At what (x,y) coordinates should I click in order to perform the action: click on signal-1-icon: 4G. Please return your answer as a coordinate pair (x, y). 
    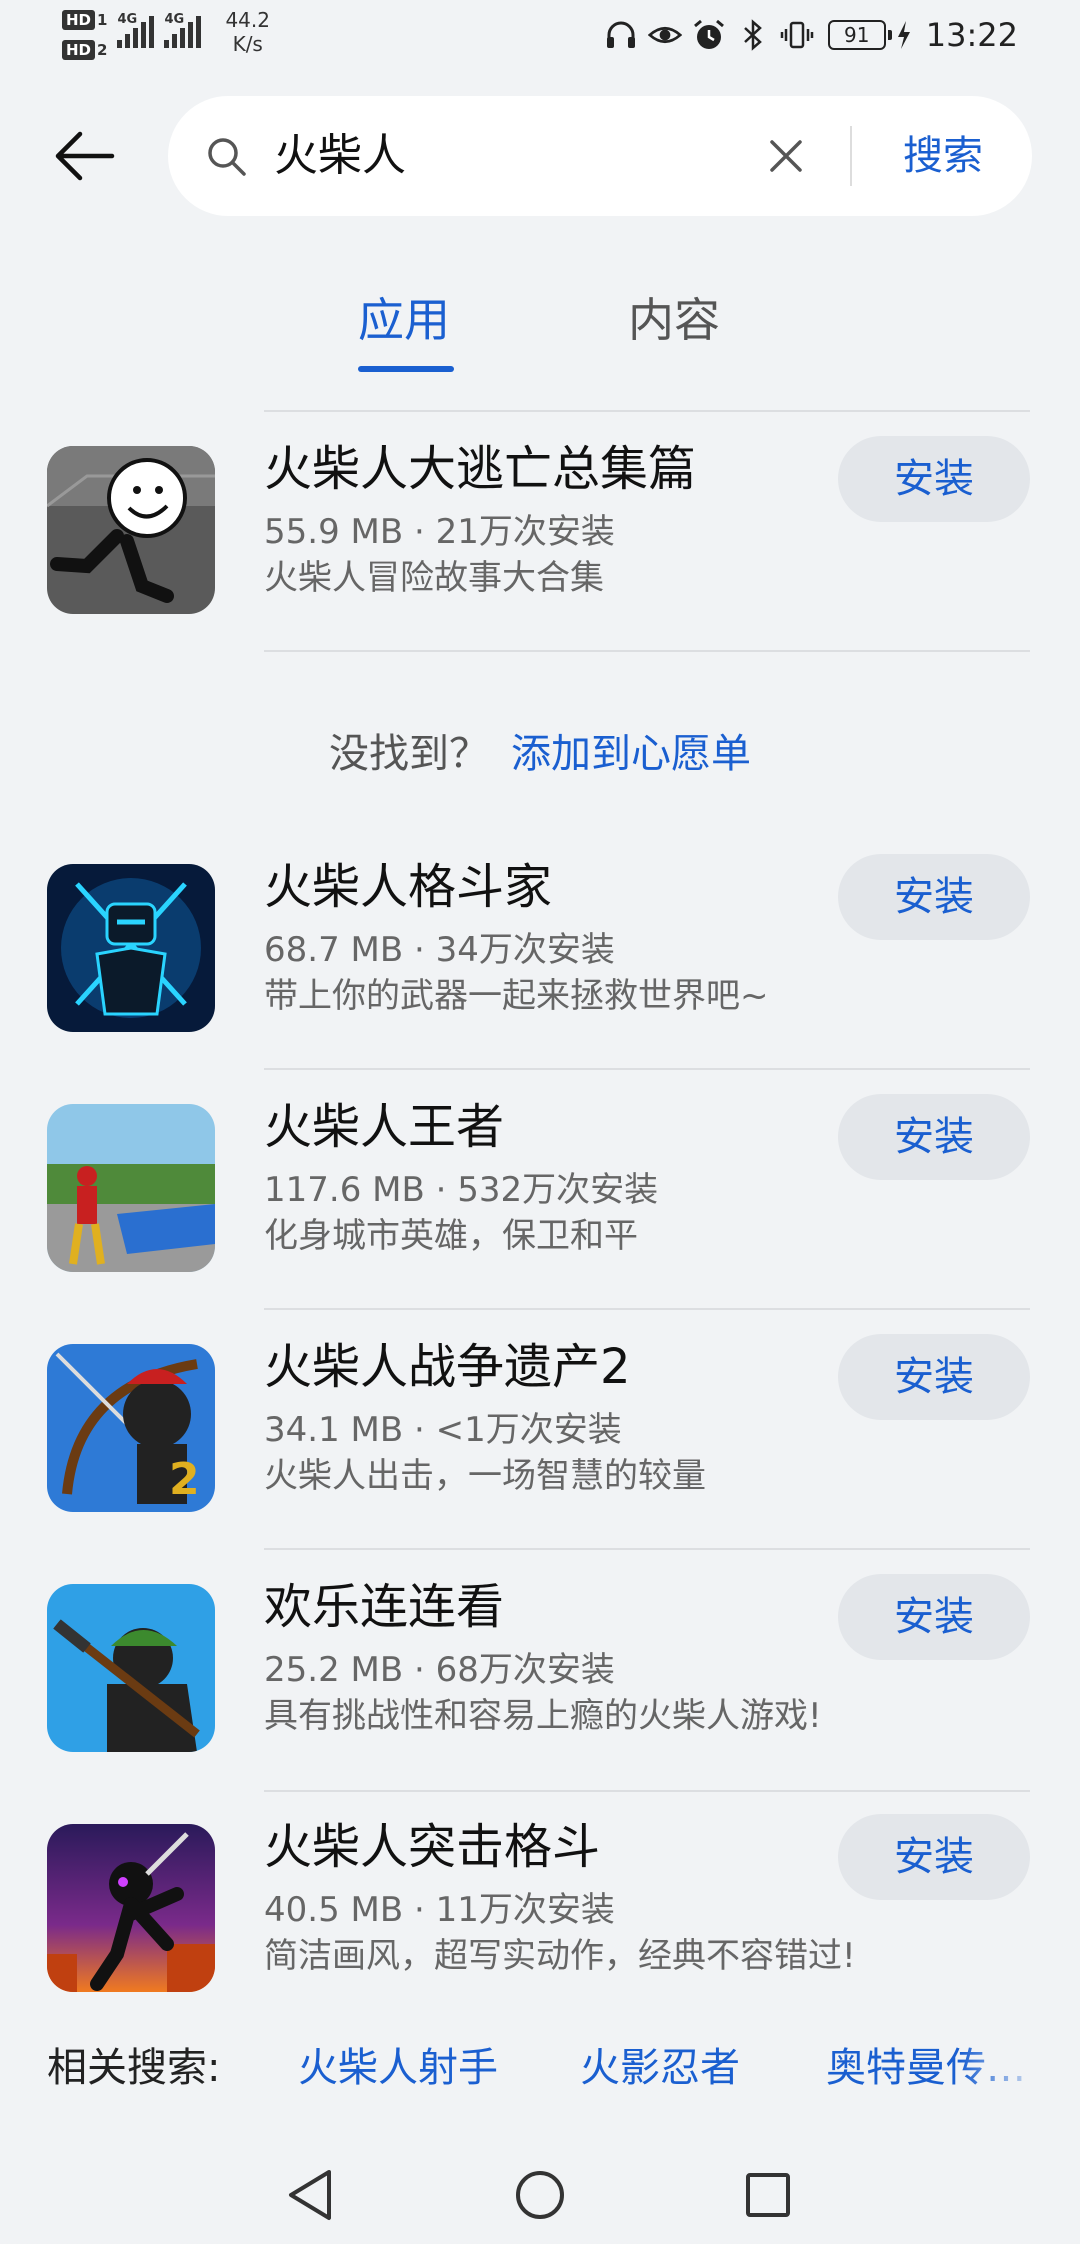
    Looking at the image, I should click on (136, 30).